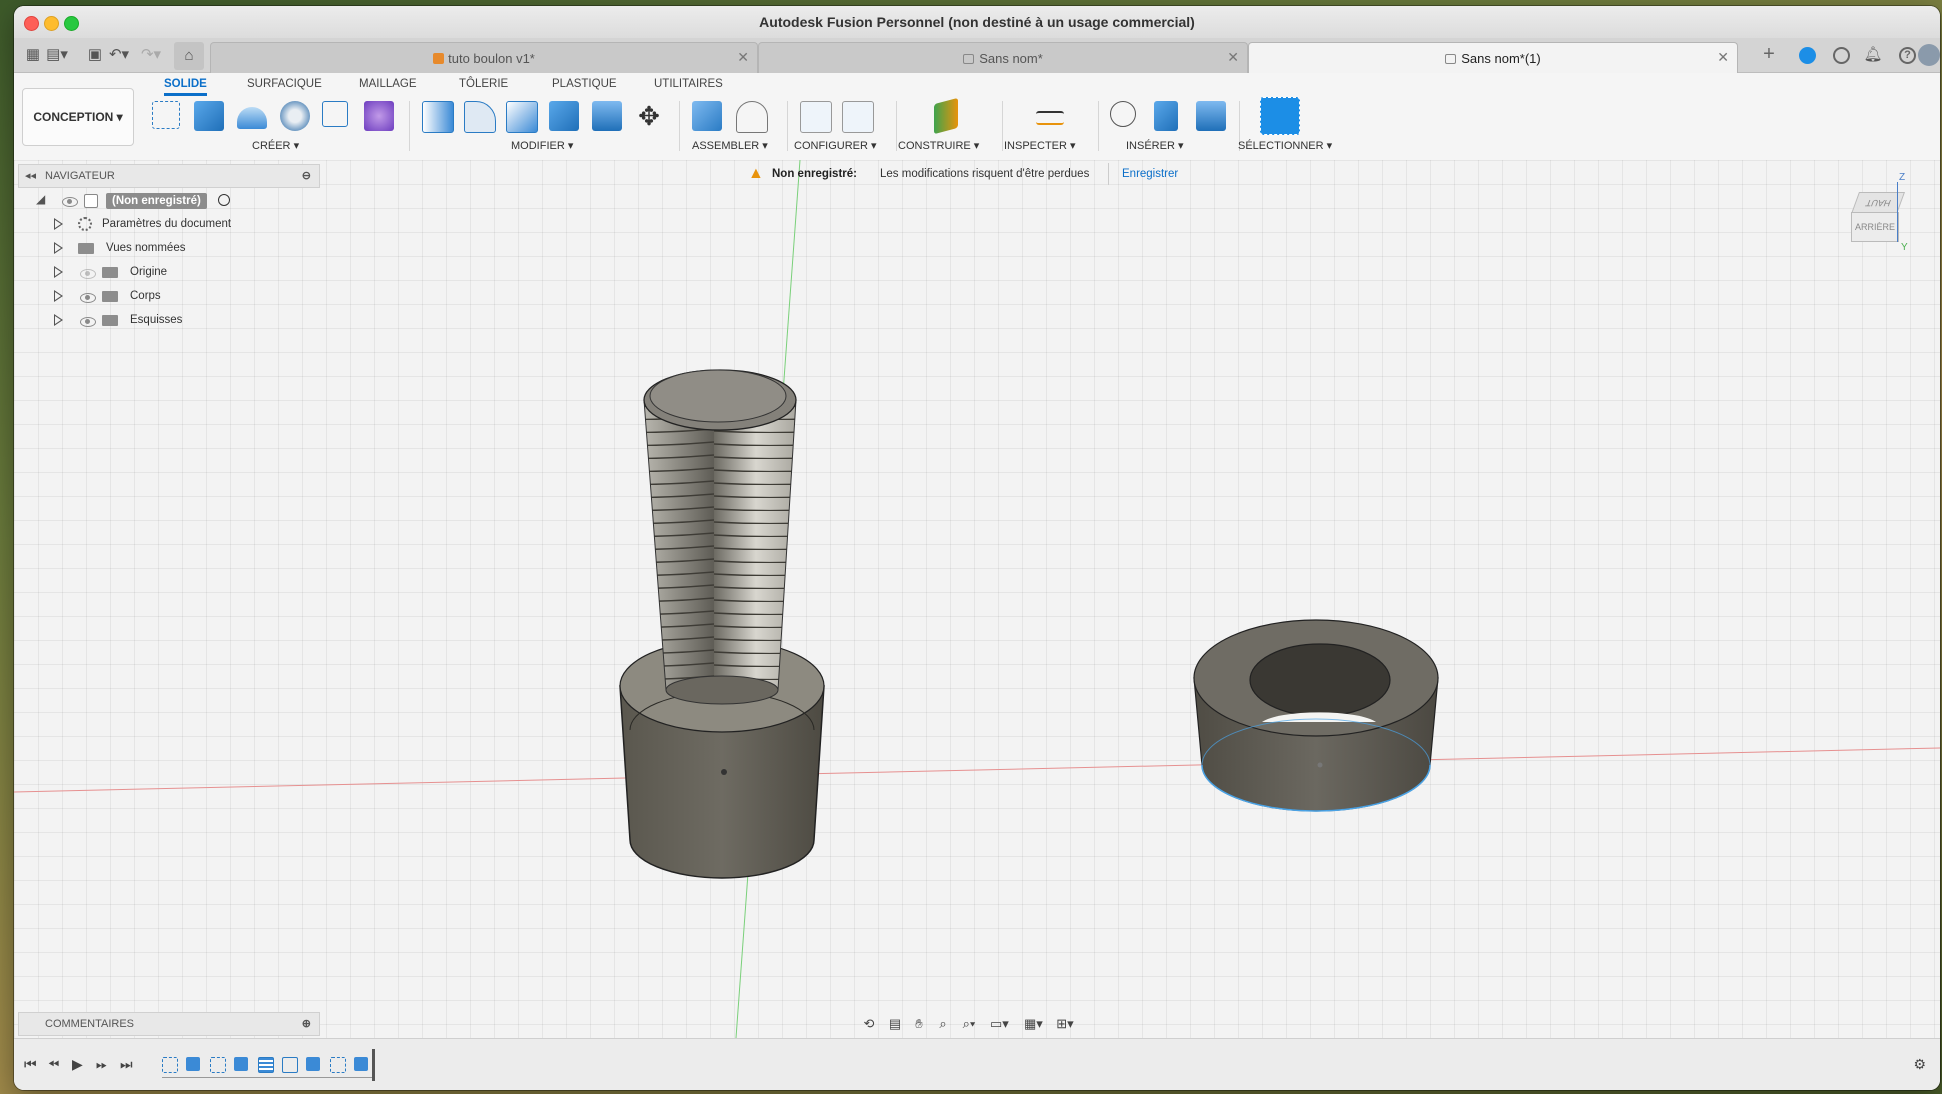 This screenshot has height=1094, width=1942. Describe the element at coordinates (542, 145) in the screenshot. I see `modify-menu: MODIFIER ▾` at that location.